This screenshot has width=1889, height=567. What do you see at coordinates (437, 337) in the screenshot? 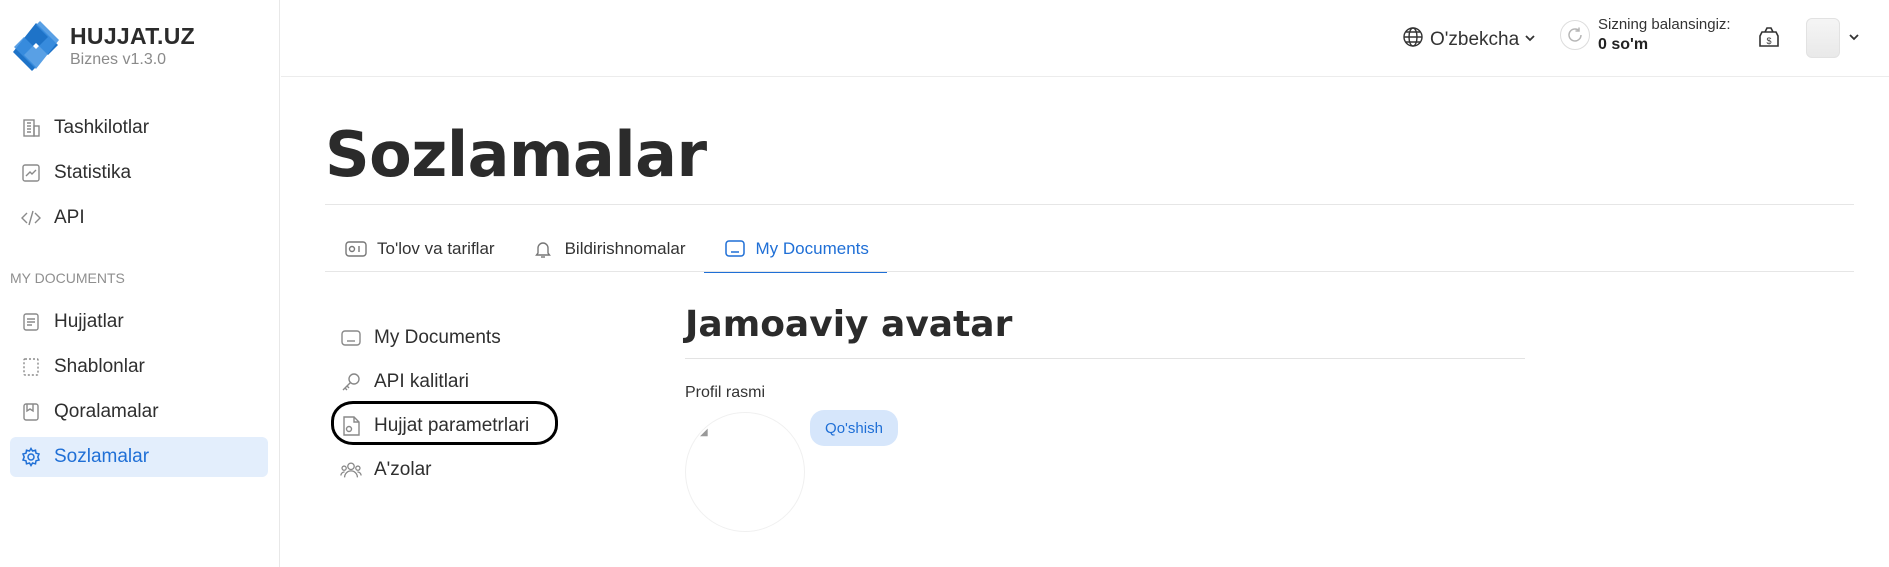
I see `subnav-item-label: My Documents` at bounding box center [437, 337].